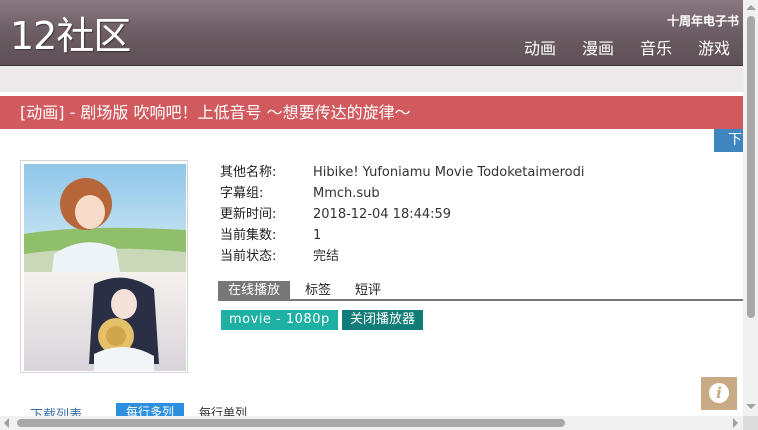 Image resolution: width=758 pixels, height=430 pixels. I want to click on detail-value: Mmch.sub, so click(346, 193).